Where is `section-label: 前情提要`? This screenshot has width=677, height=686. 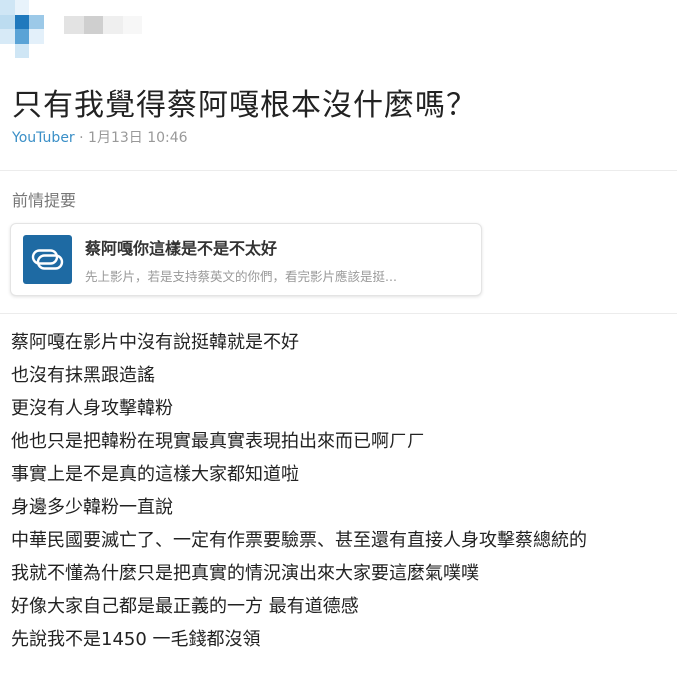
section-label: 前情提要 is located at coordinates (44, 200).